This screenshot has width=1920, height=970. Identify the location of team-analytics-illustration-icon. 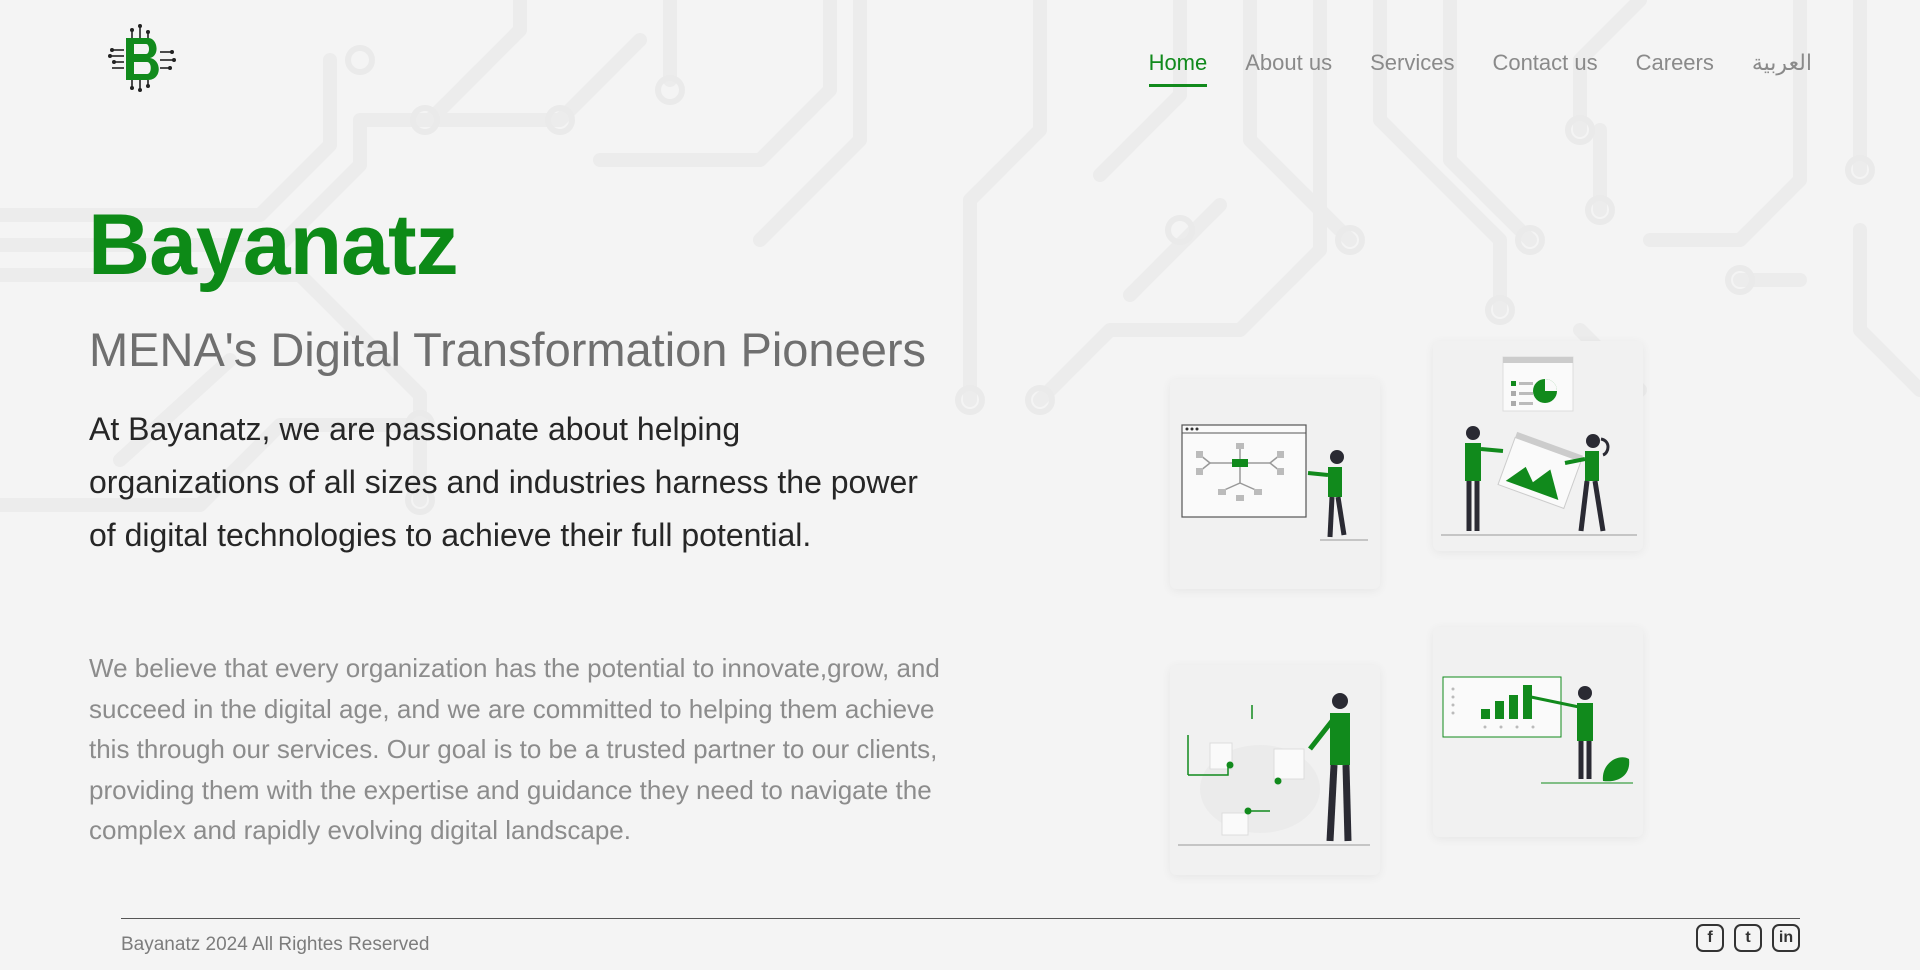
(1539, 446).